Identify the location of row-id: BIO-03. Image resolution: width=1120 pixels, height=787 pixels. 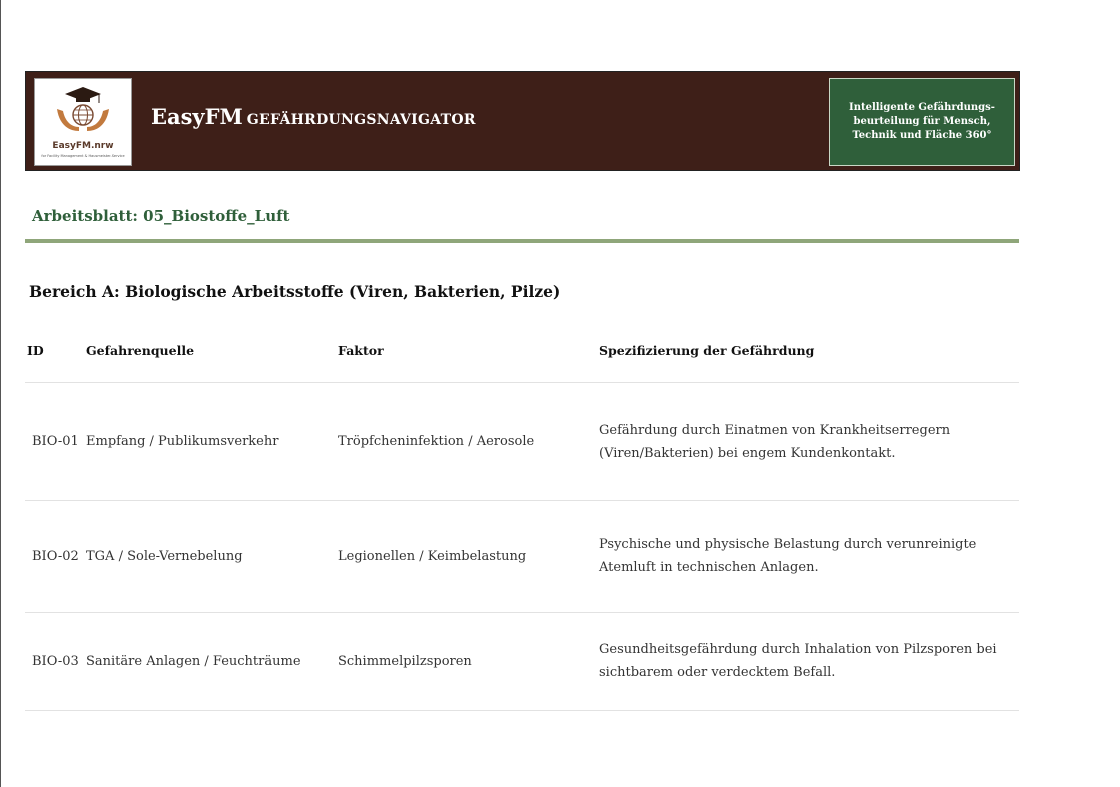
(55, 661).